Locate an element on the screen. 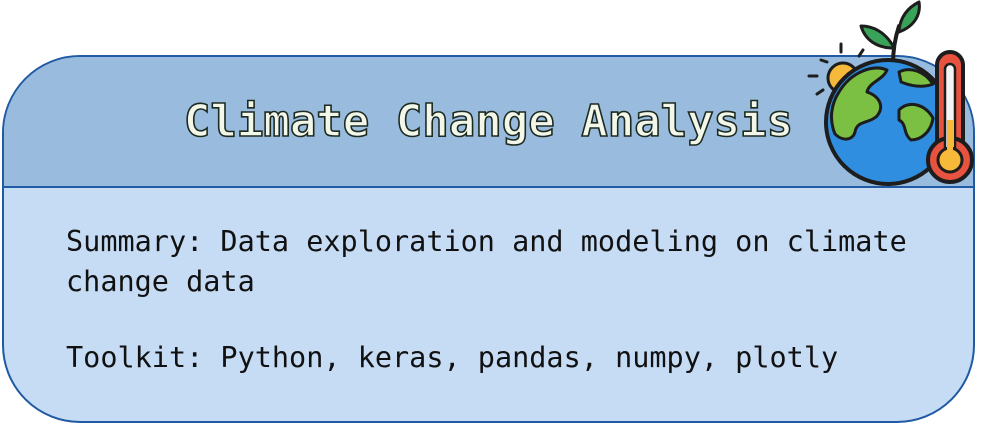 The width and height of the screenshot is (981, 429). climate-emblem is located at coordinates (890, 93).